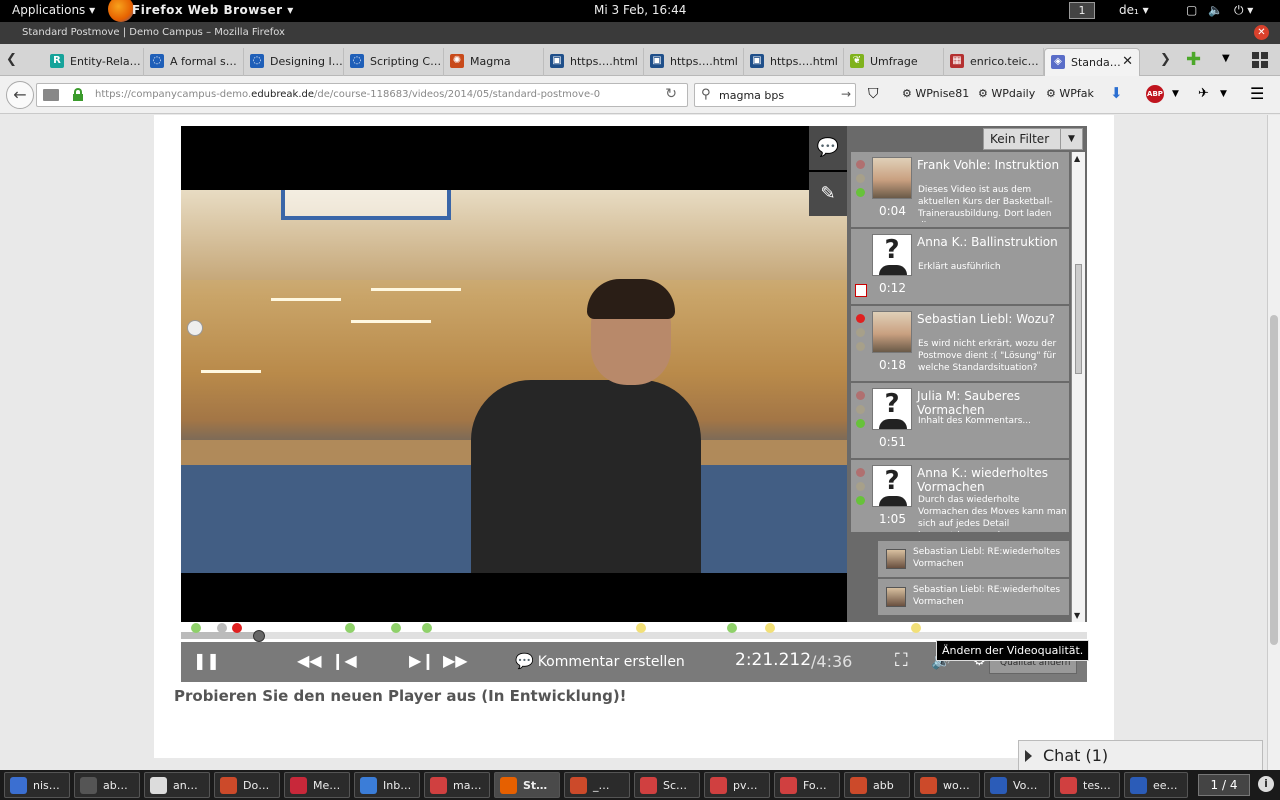  What do you see at coordinates (600, 661) in the screenshot?
I see `create-comment-button: 💬 Kommentar erstellen` at bounding box center [600, 661].